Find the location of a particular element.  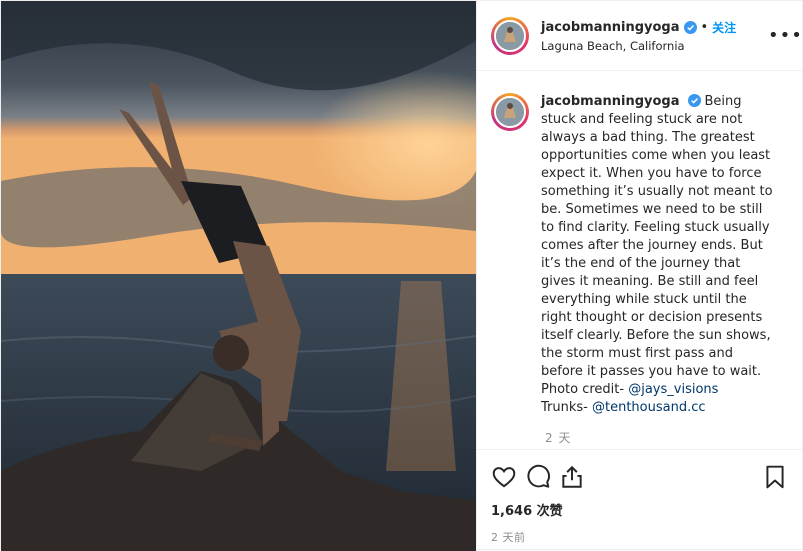

action-icons is located at coordinates (639, 477).